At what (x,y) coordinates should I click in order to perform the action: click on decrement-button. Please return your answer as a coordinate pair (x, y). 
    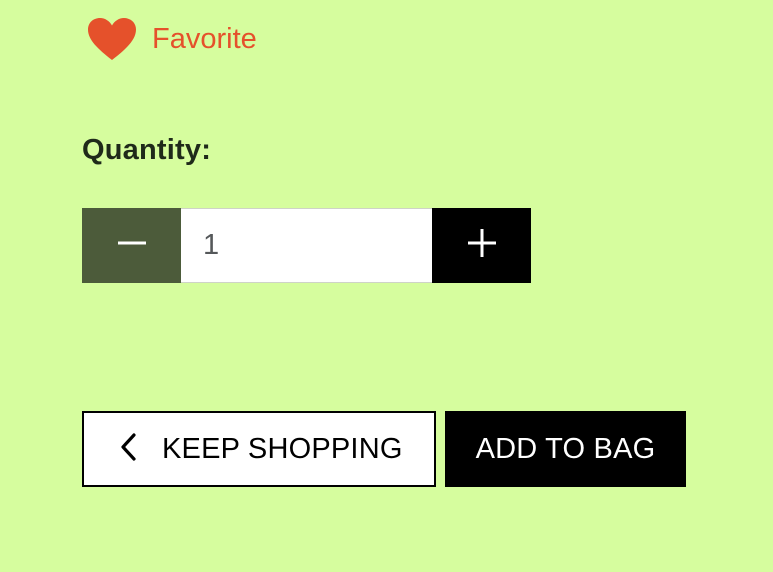
    Looking at the image, I should click on (131, 245).